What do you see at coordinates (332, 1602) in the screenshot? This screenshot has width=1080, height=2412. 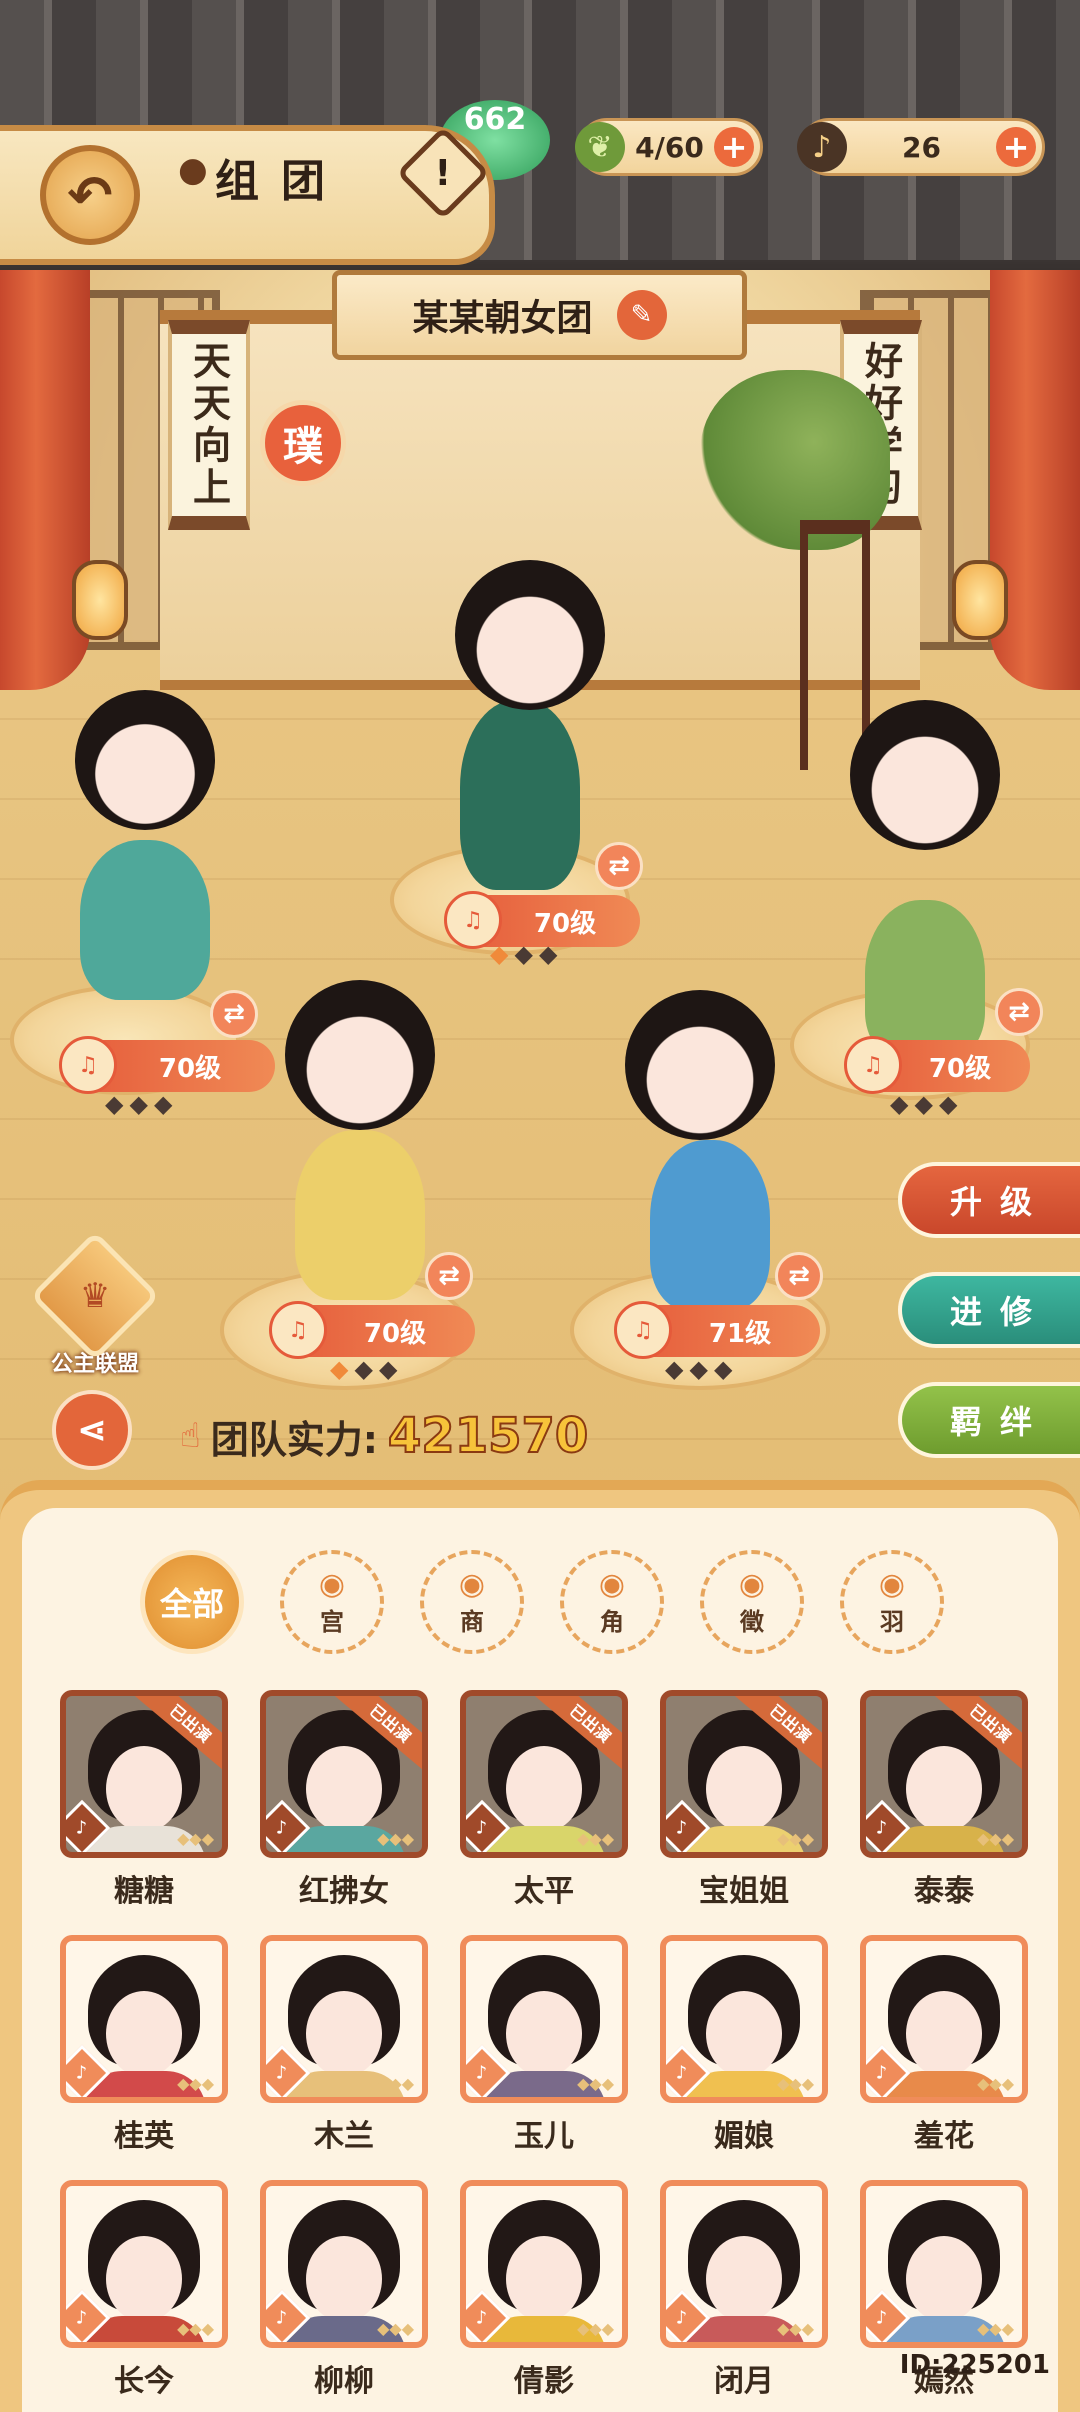 I see `filter-tab: ◉ 宫` at bounding box center [332, 1602].